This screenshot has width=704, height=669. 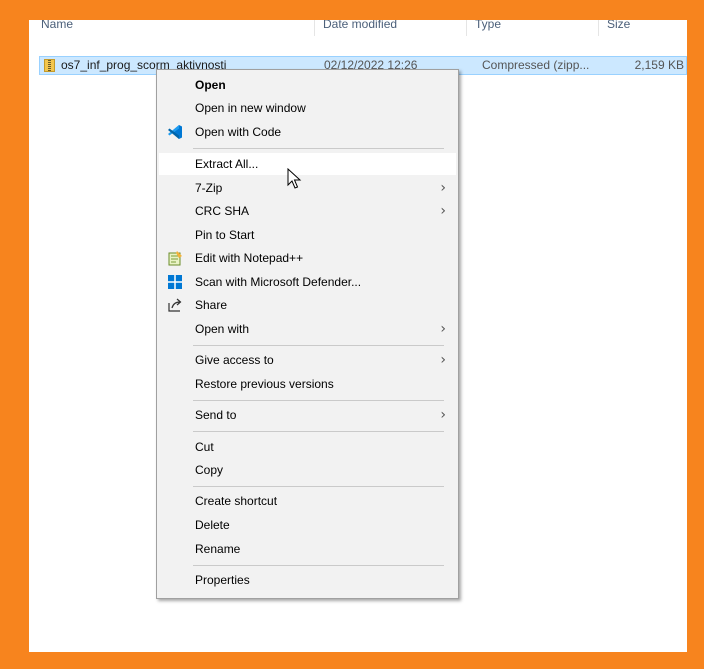 What do you see at coordinates (222, 580) in the screenshot?
I see `menu-item-label: Properties` at bounding box center [222, 580].